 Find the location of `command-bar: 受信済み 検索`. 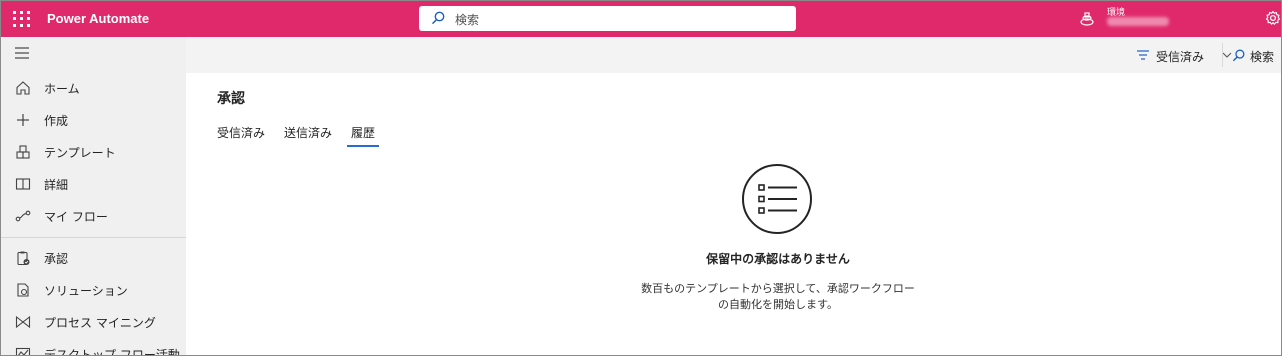

command-bar: 受信済み 検索 is located at coordinates (733, 55).